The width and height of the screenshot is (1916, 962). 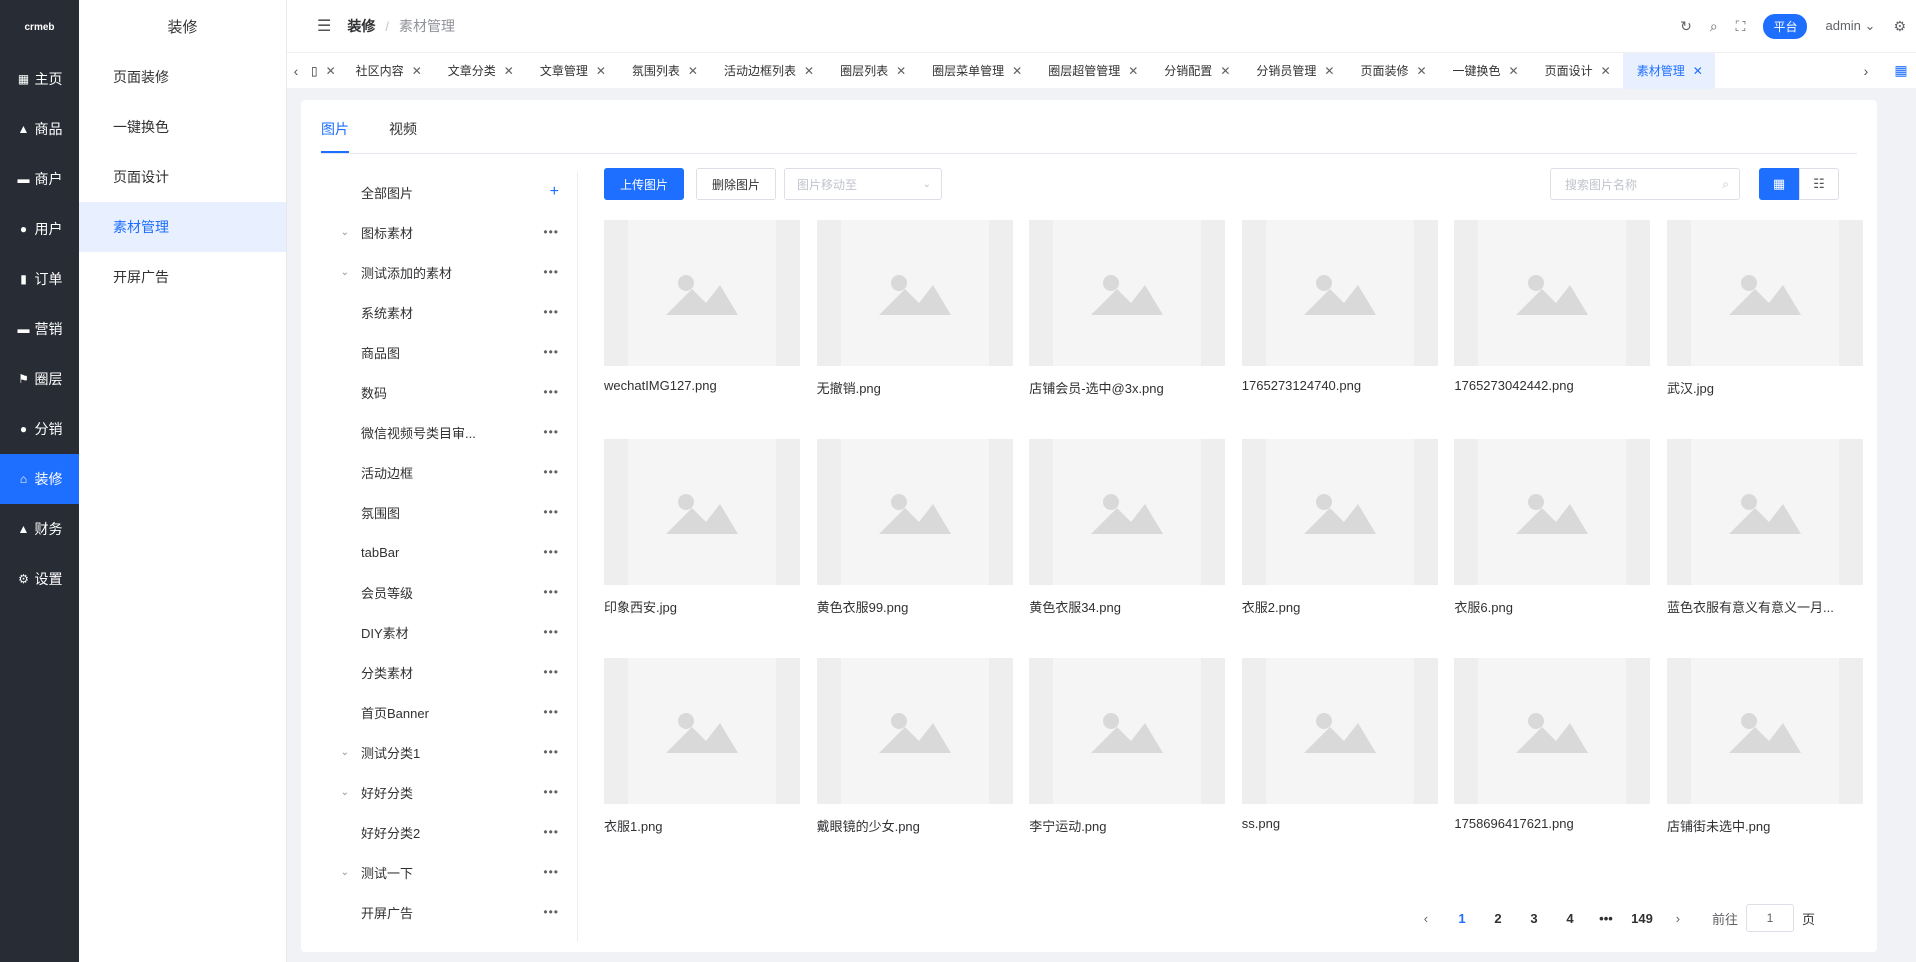 I want to click on goto-page-input: 1, so click(x=1769, y=918).